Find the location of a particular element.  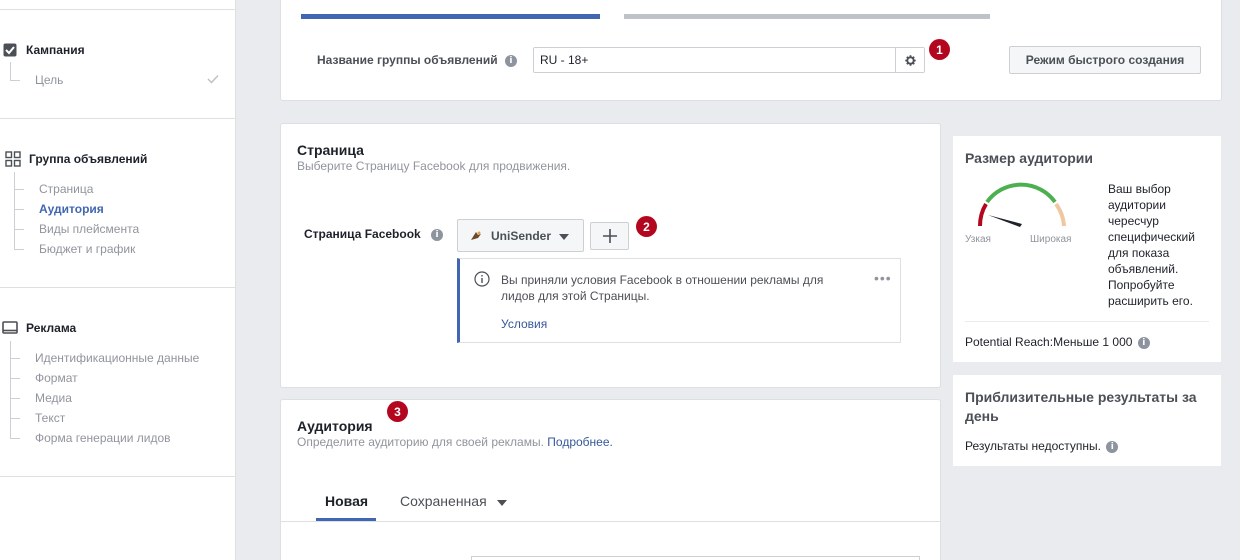

sidebar-item-objective: Цель is located at coordinates (49, 80).